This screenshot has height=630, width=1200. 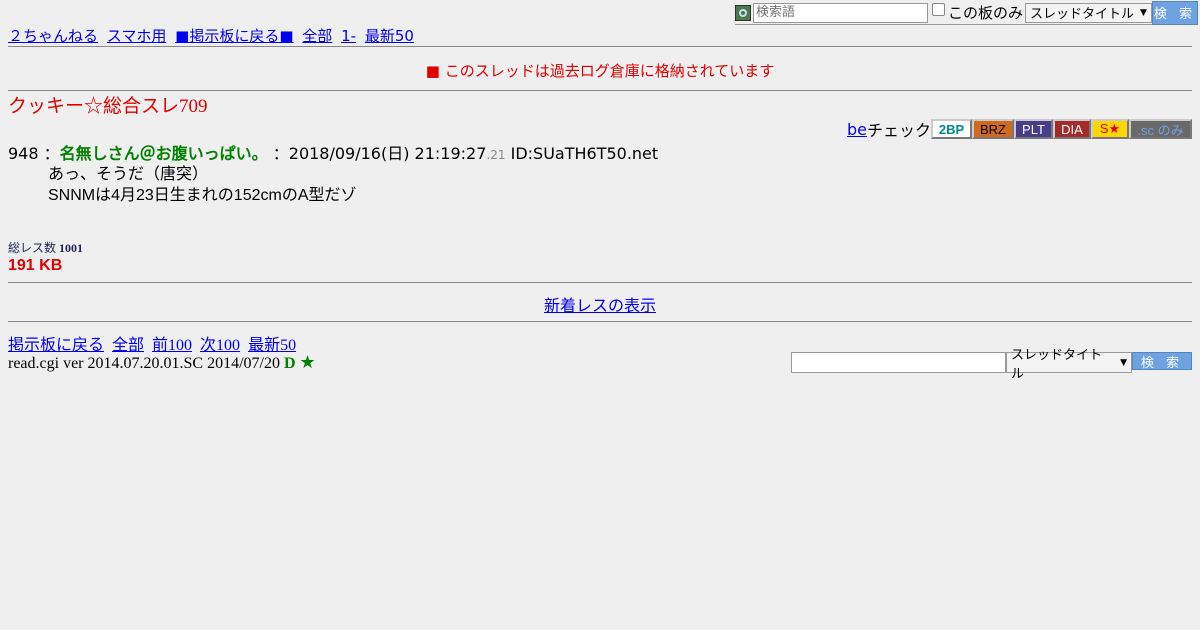 What do you see at coordinates (202, 195) in the screenshot?
I see `post-line: SNNMは4月23日生まれの152cmのA型だゾ` at bounding box center [202, 195].